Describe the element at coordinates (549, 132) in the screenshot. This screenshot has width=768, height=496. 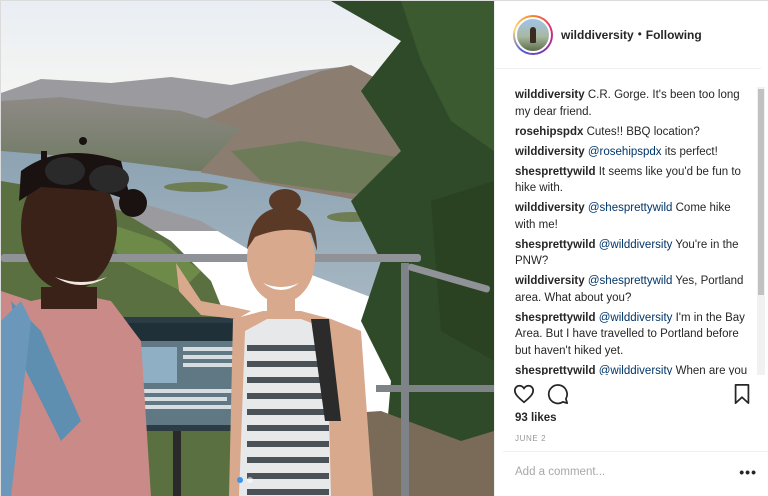
I see `comment-username: rosehipspdx` at that location.